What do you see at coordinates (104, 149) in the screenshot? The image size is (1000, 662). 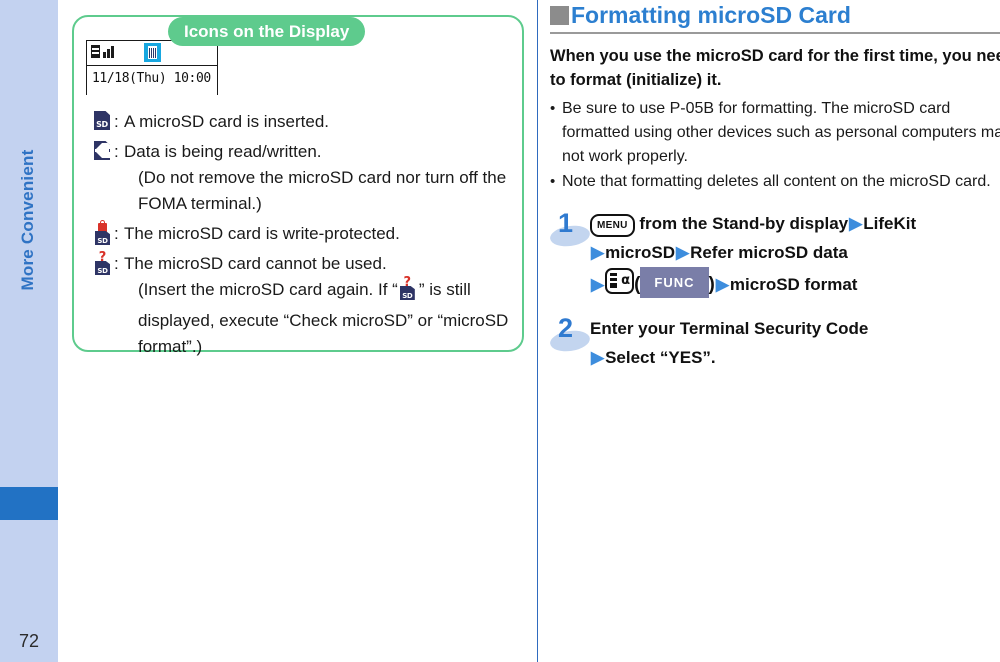 I see `microsd-read-write-icon` at bounding box center [104, 149].